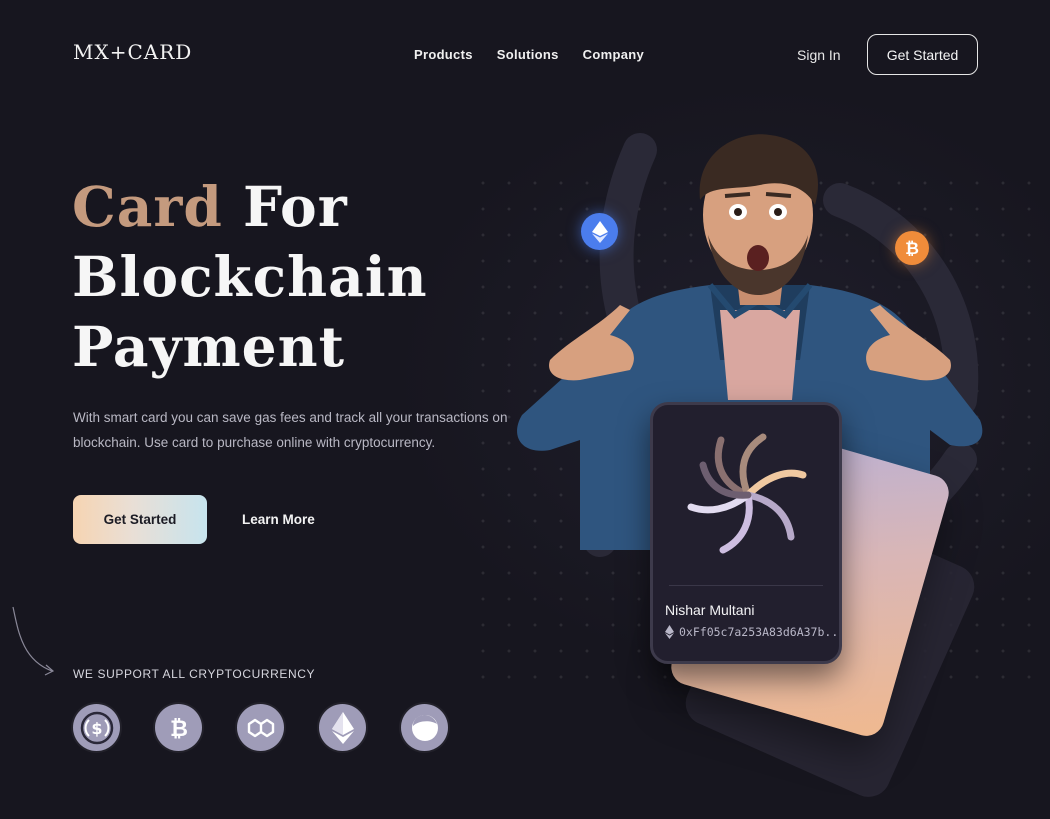  What do you see at coordinates (209, 346) in the screenshot?
I see `hero-title-line-3: Payment` at bounding box center [209, 346].